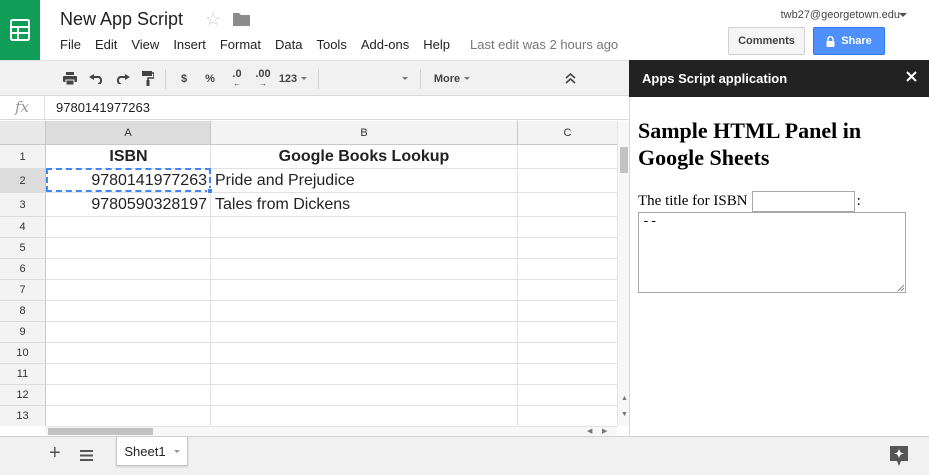 The image size is (929, 475). I want to click on selected-cell-outline, so click(128, 180).